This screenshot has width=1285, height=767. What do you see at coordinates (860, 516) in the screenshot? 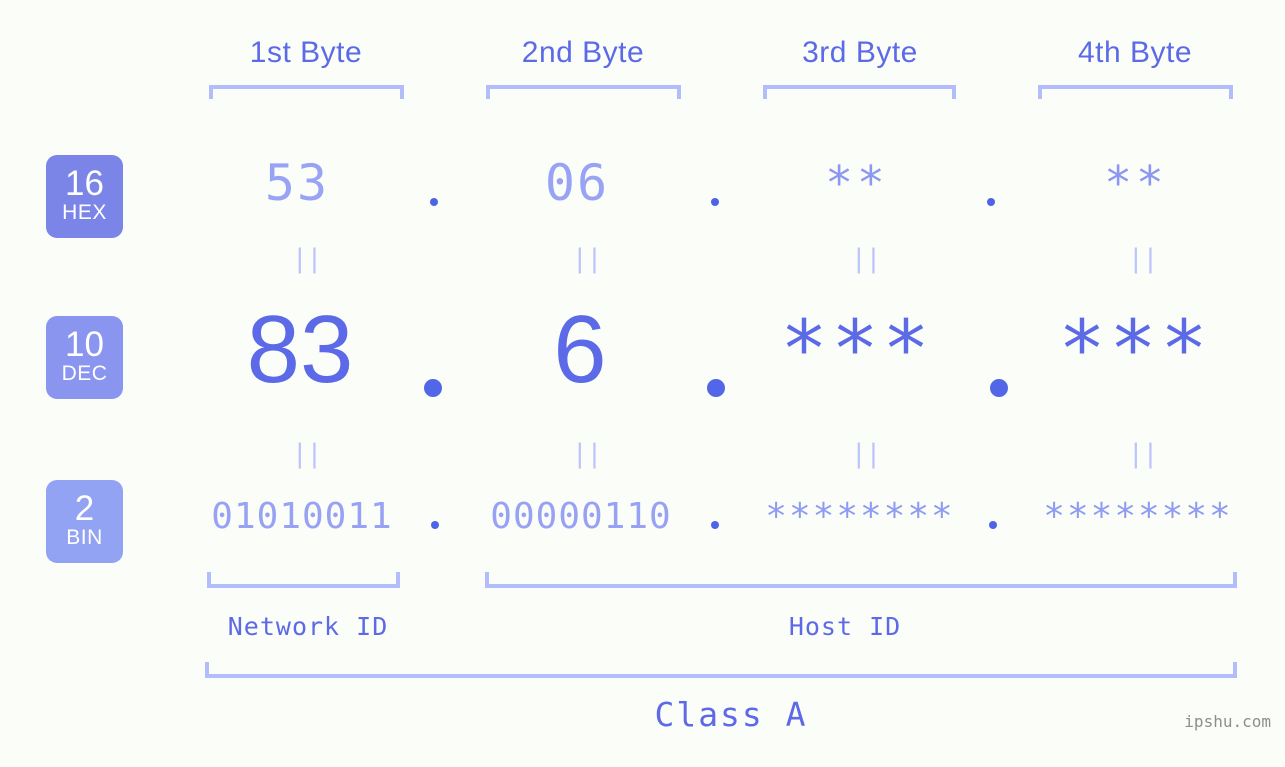
I see `bin-octet-3: ********` at bounding box center [860, 516].